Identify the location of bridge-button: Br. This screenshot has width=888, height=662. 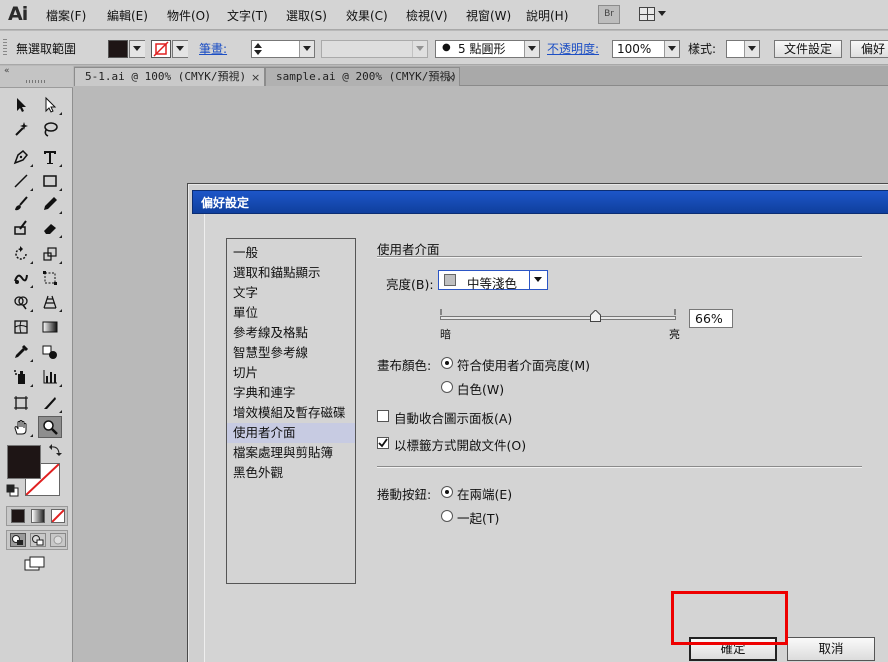
(609, 14).